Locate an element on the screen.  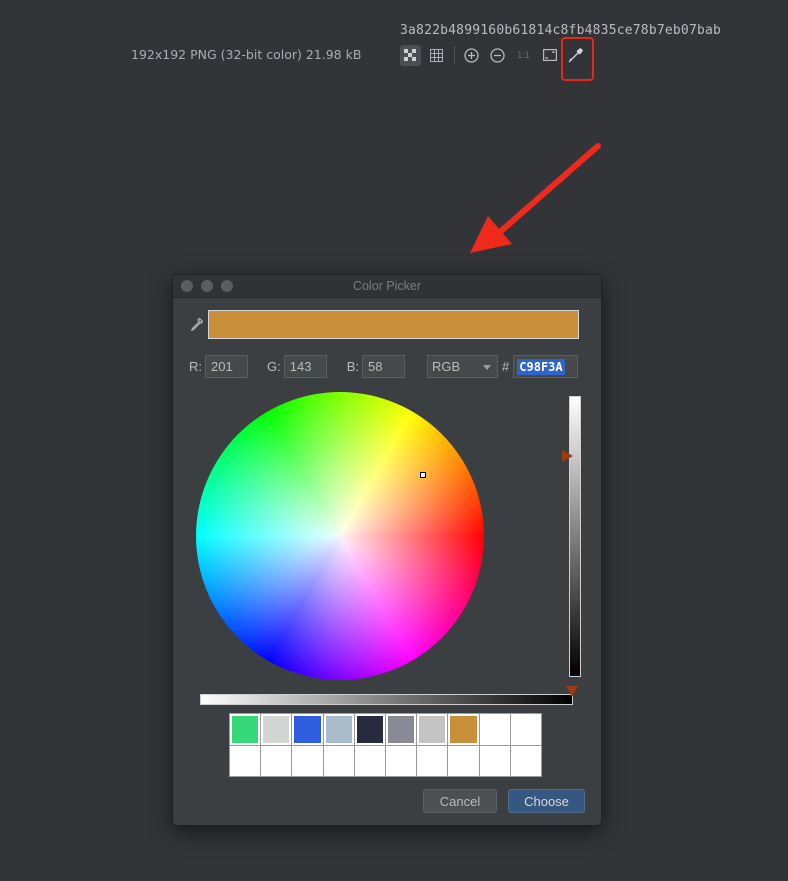
highlight-box is located at coordinates (577, 59).